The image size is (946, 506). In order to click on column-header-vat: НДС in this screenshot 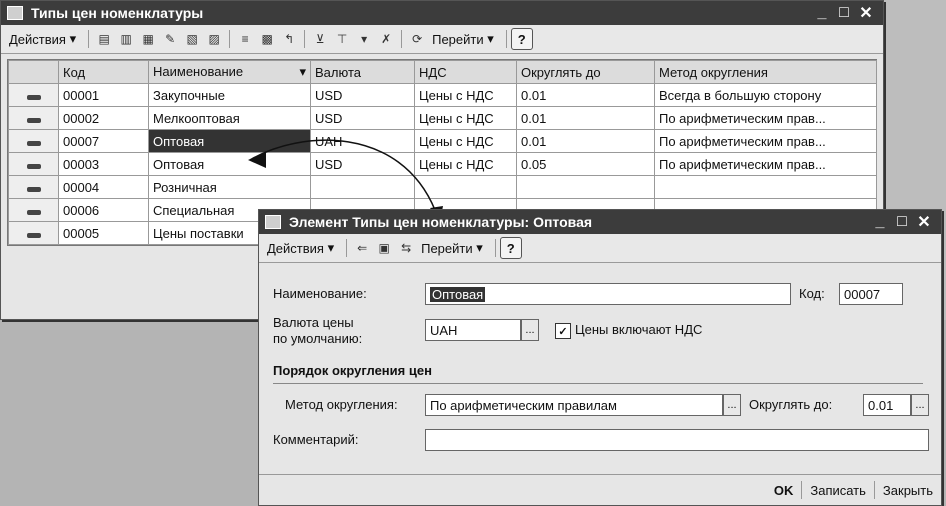, I will do `click(465, 72)`.